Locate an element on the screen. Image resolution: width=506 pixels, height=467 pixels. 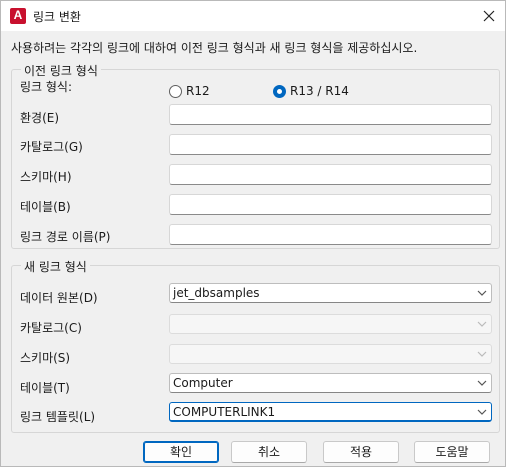
old-table-field is located at coordinates (330, 204).